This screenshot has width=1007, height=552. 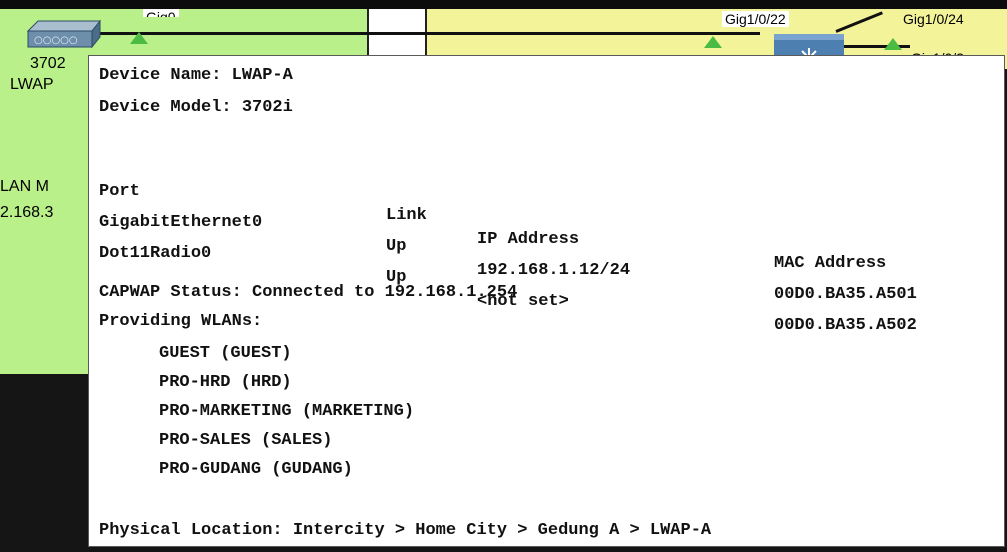 What do you see at coordinates (161, 13) in the screenshot?
I see `port-label-gig0: Gig0` at bounding box center [161, 13].